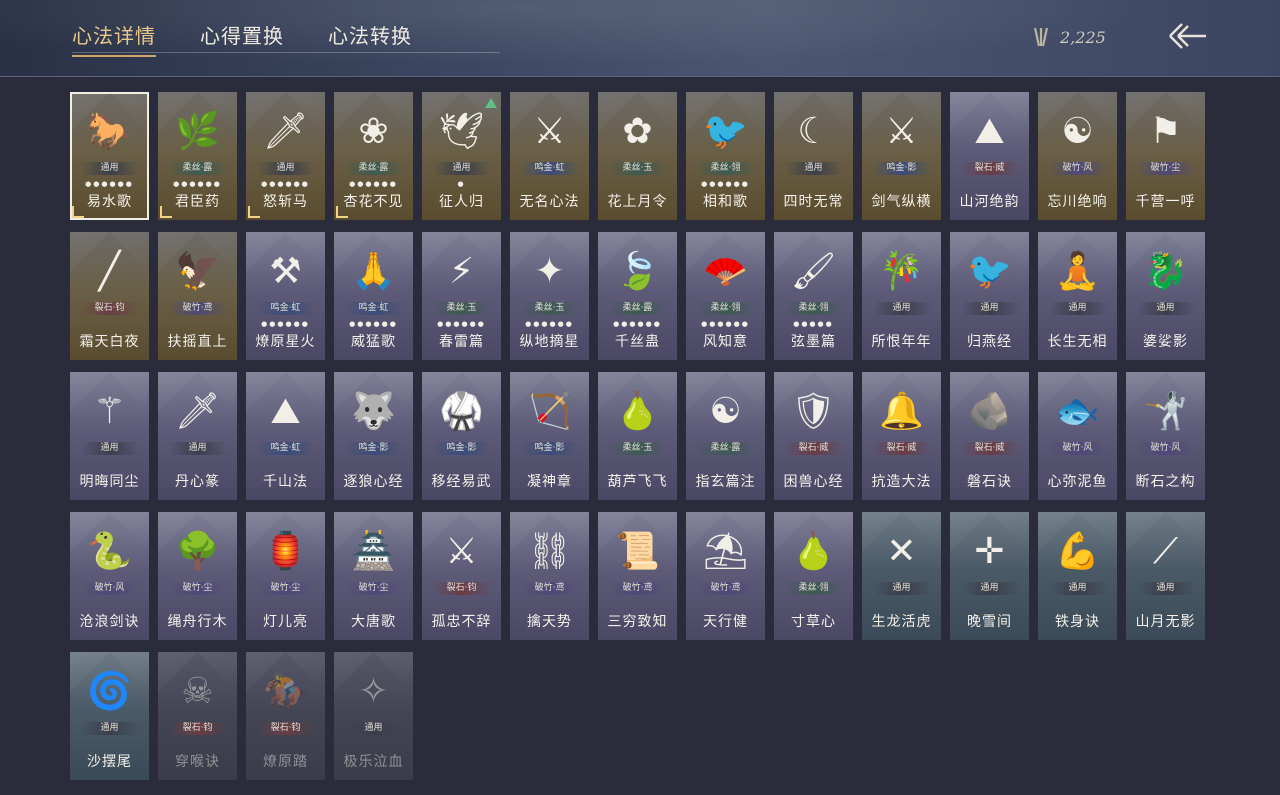 Image resolution: width=1280 pixels, height=795 pixels. Describe the element at coordinates (461, 448) in the screenshot. I see `card-school-tag: 鸣金·影` at that location.